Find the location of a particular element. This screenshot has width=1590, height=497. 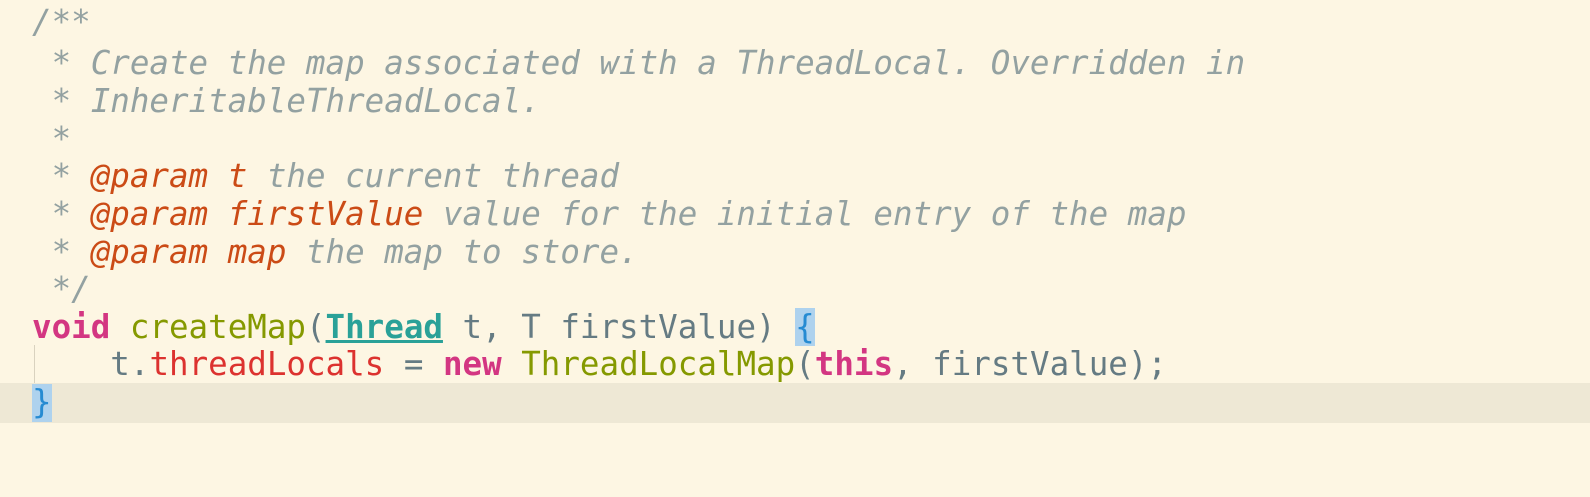

this-keyword: this is located at coordinates (854, 364).